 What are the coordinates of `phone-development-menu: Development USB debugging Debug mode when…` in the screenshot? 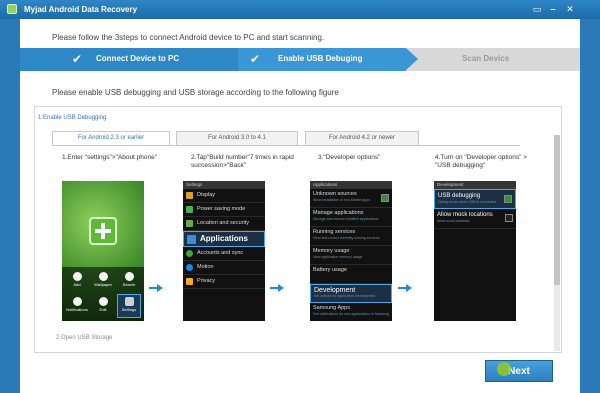 It's located at (475, 251).